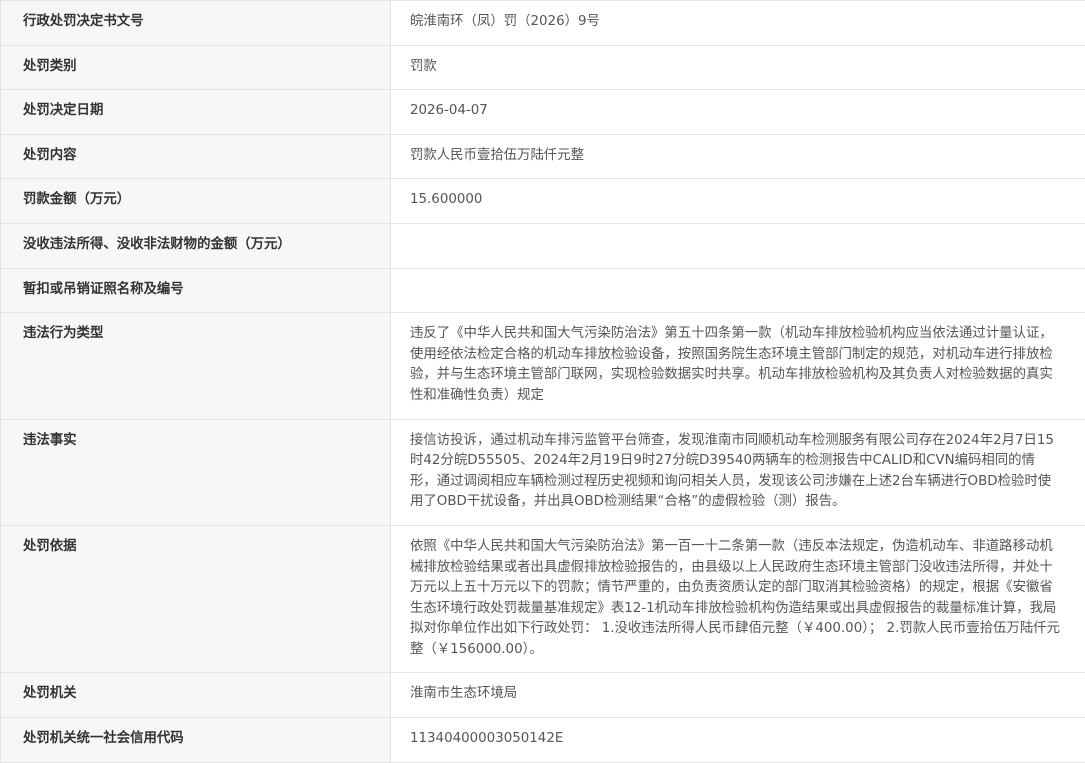 The image size is (1085, 763). What do you see at coordinates (196, 67) in the screenshot?
I see `field-label-penalty-category: 处罚类别` at bounding box center [196, 67].